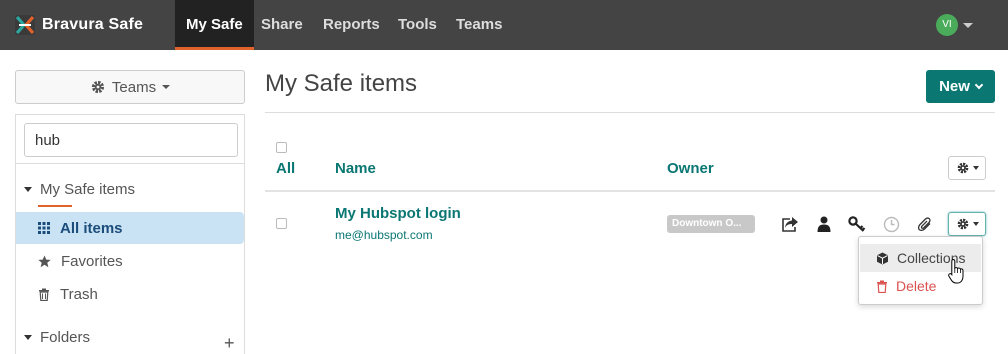 The width and height of the screenshot is (1008, 354). I want to click on tree-heading-underline, so click(55, 206).